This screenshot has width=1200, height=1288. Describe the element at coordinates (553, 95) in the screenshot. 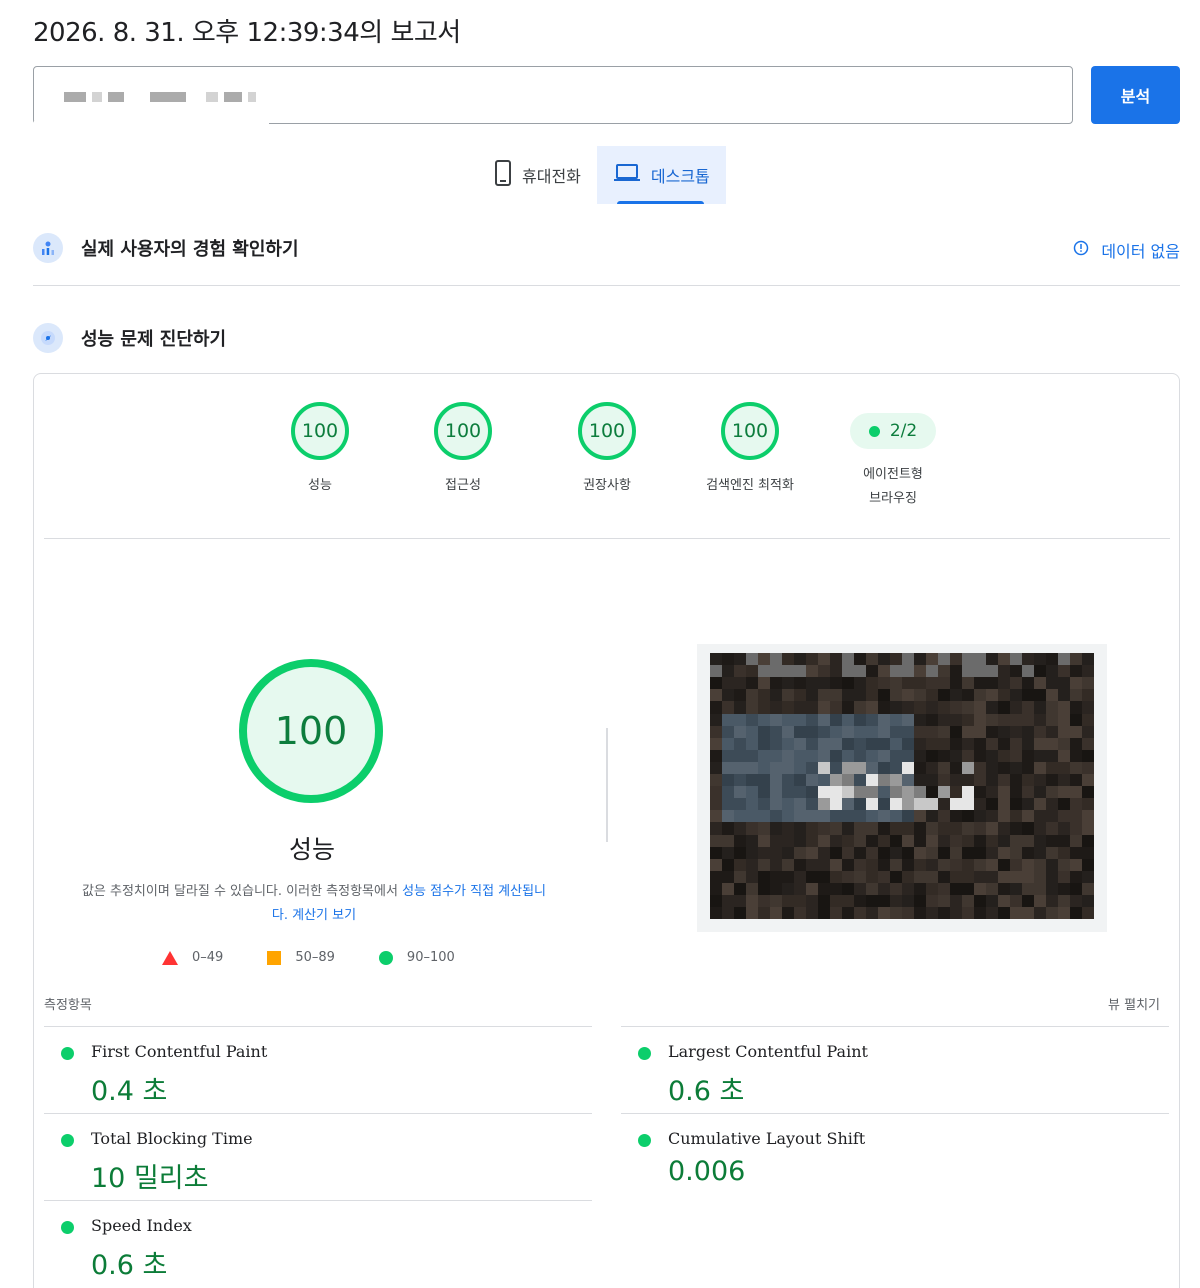

I see `url-input` at that location.